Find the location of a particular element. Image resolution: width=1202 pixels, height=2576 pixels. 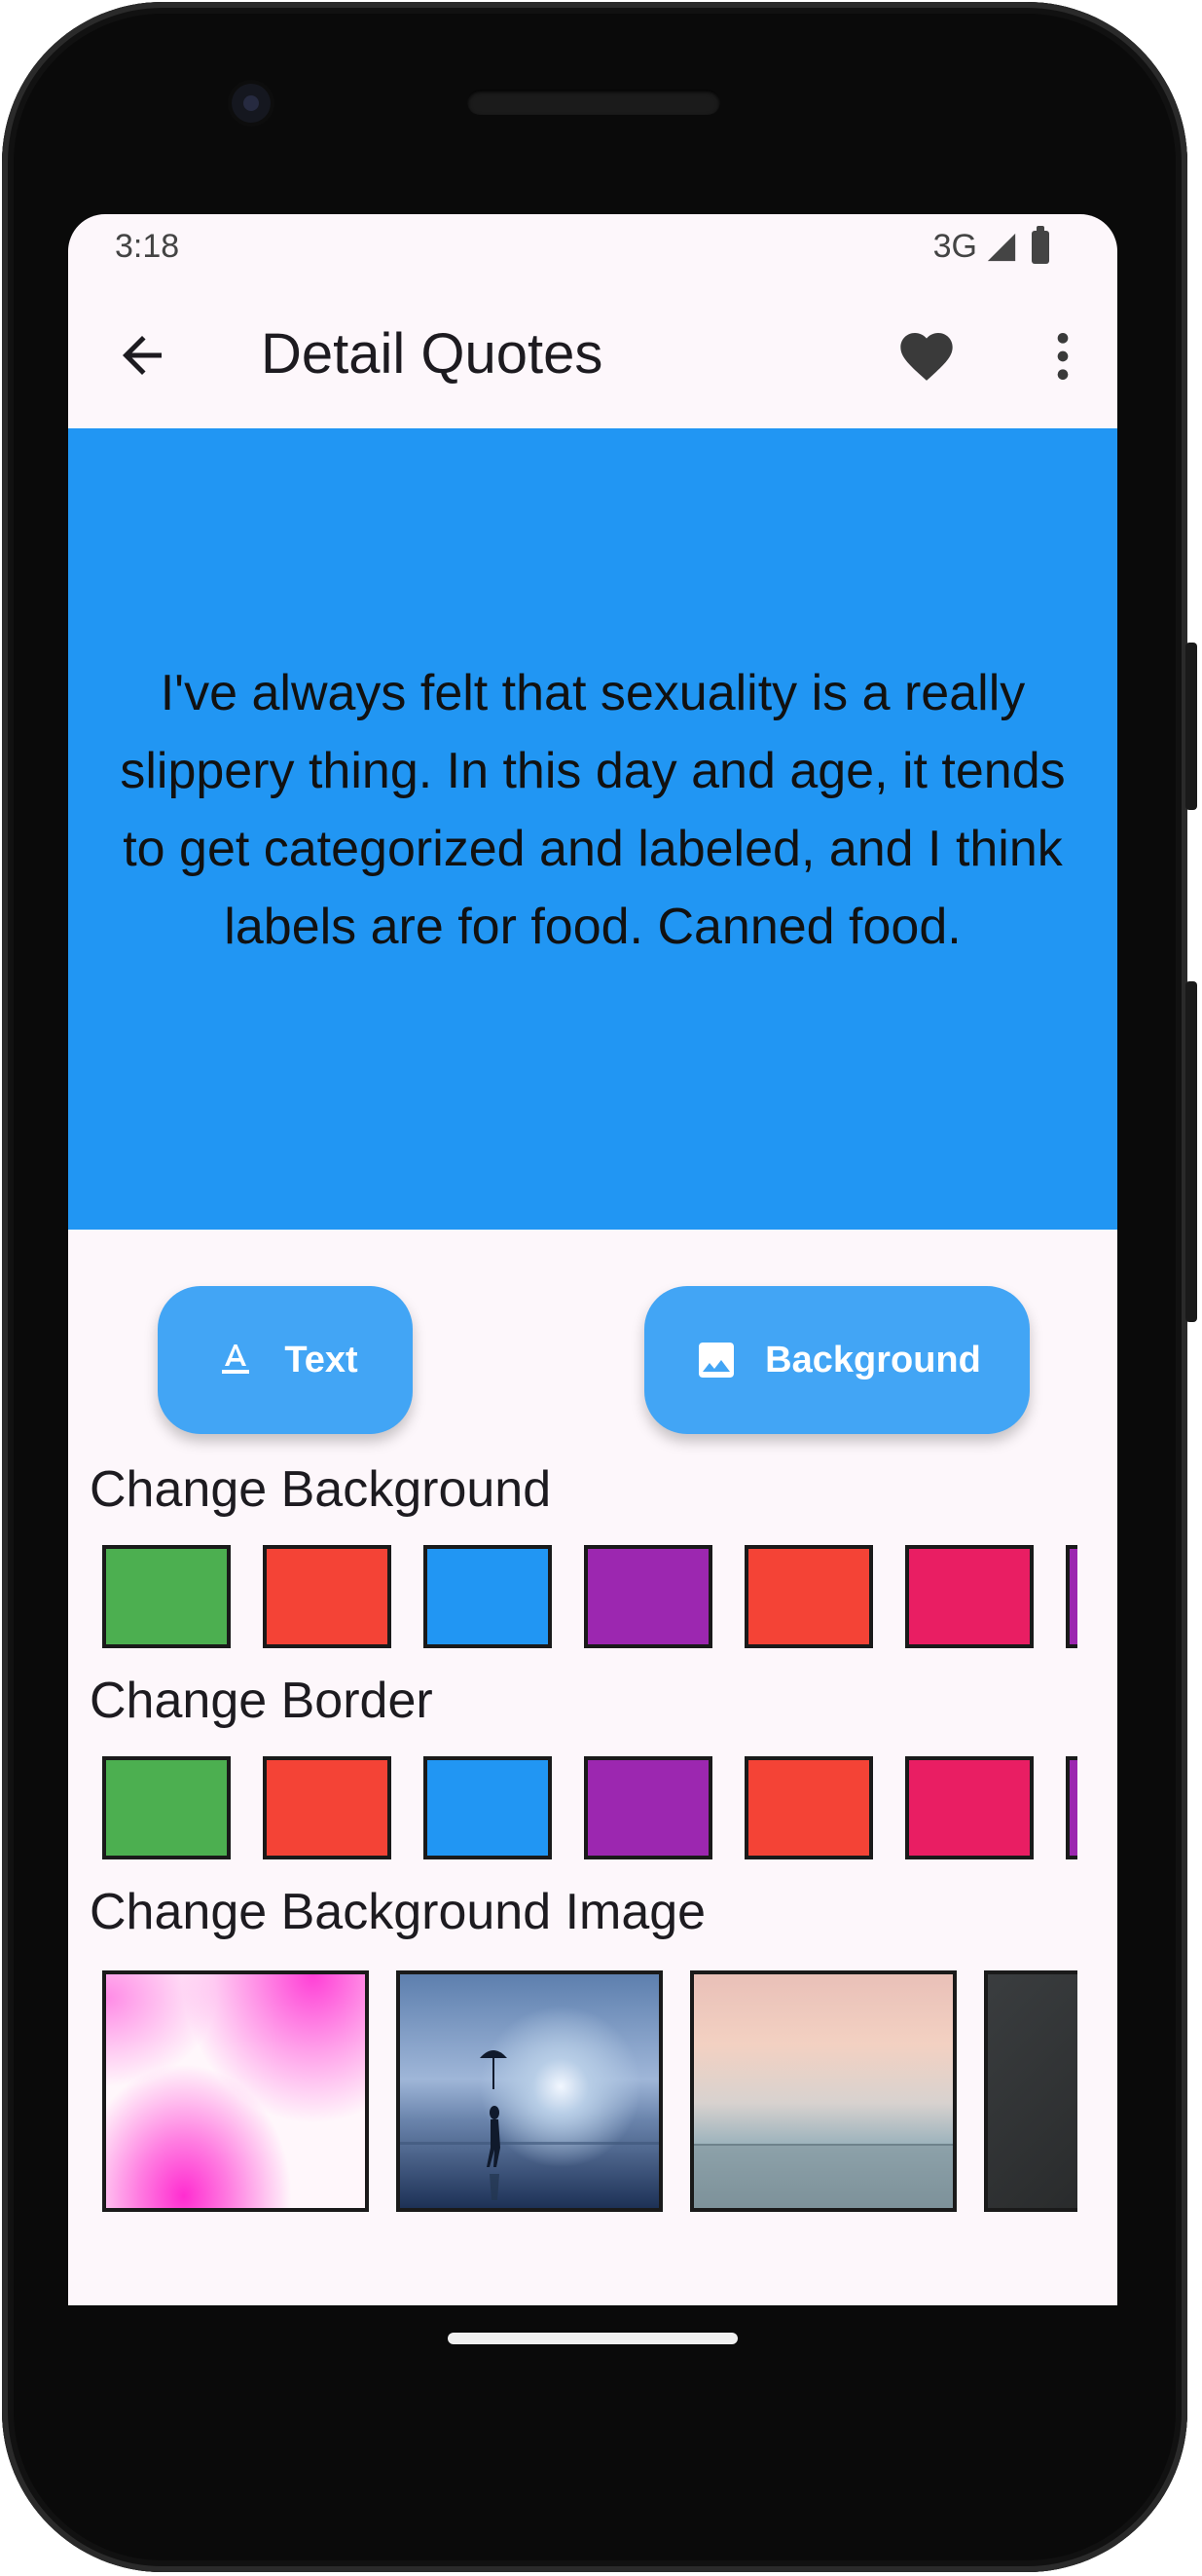

background-button: Background is located at coordinates (837, 1360).